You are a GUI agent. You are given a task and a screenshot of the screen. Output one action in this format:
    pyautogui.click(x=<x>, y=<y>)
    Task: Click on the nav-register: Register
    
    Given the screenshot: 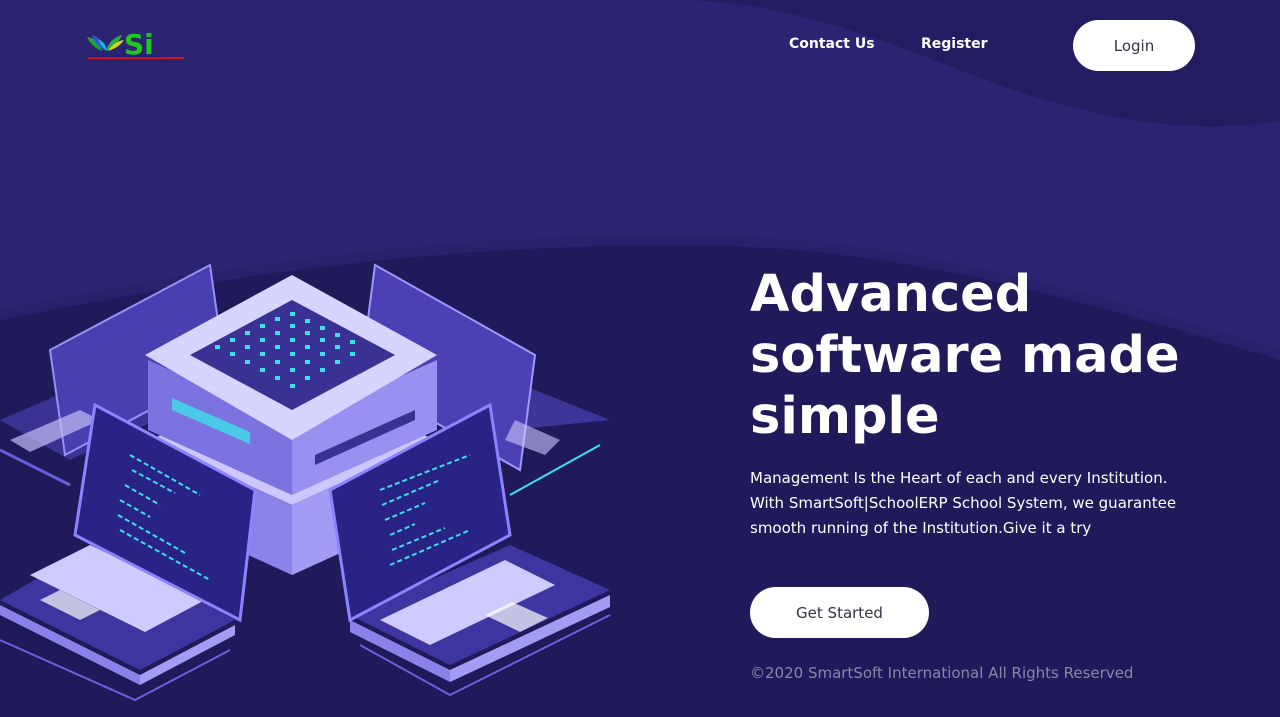 What is the action you would take?
    pyautogui.click(x=954, y=44)
    